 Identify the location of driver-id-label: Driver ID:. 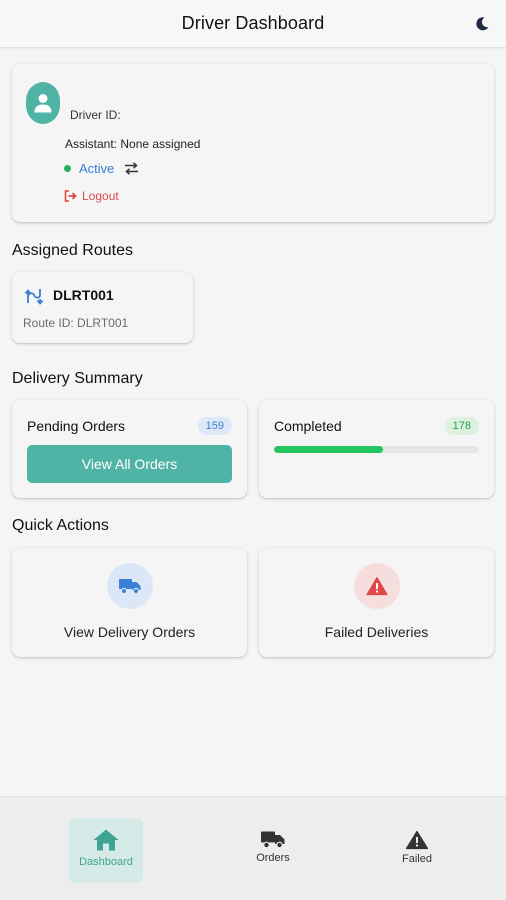
(95, 115).